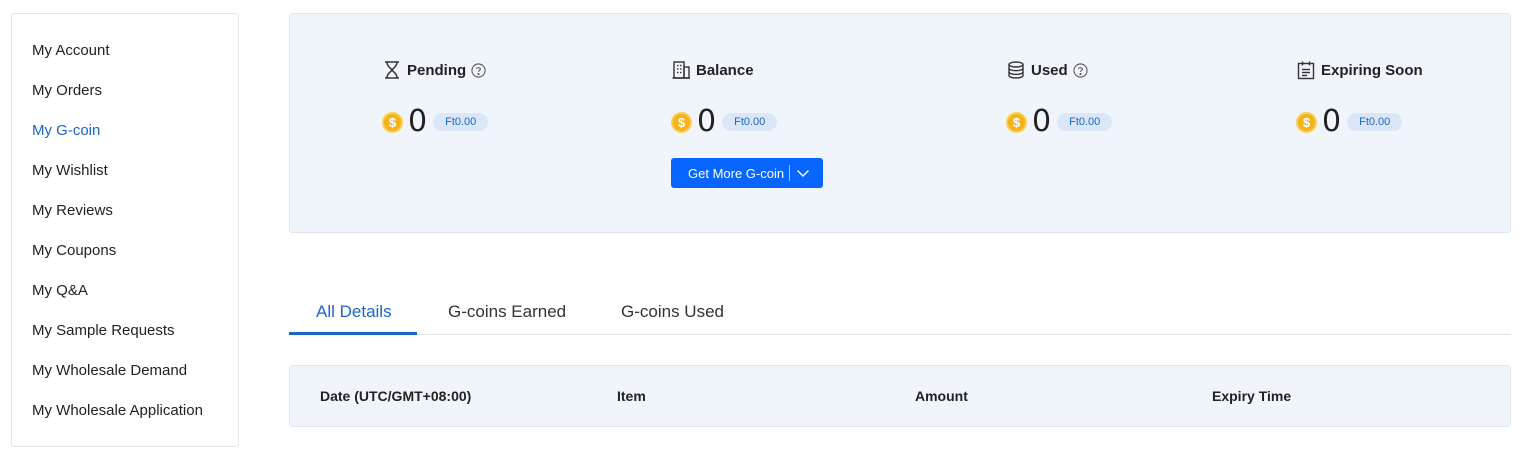 The width and height of the screenshot is (1522, 468). I want to click on get-more-g-coin-button: Get More G-coin, so click(747, 173).